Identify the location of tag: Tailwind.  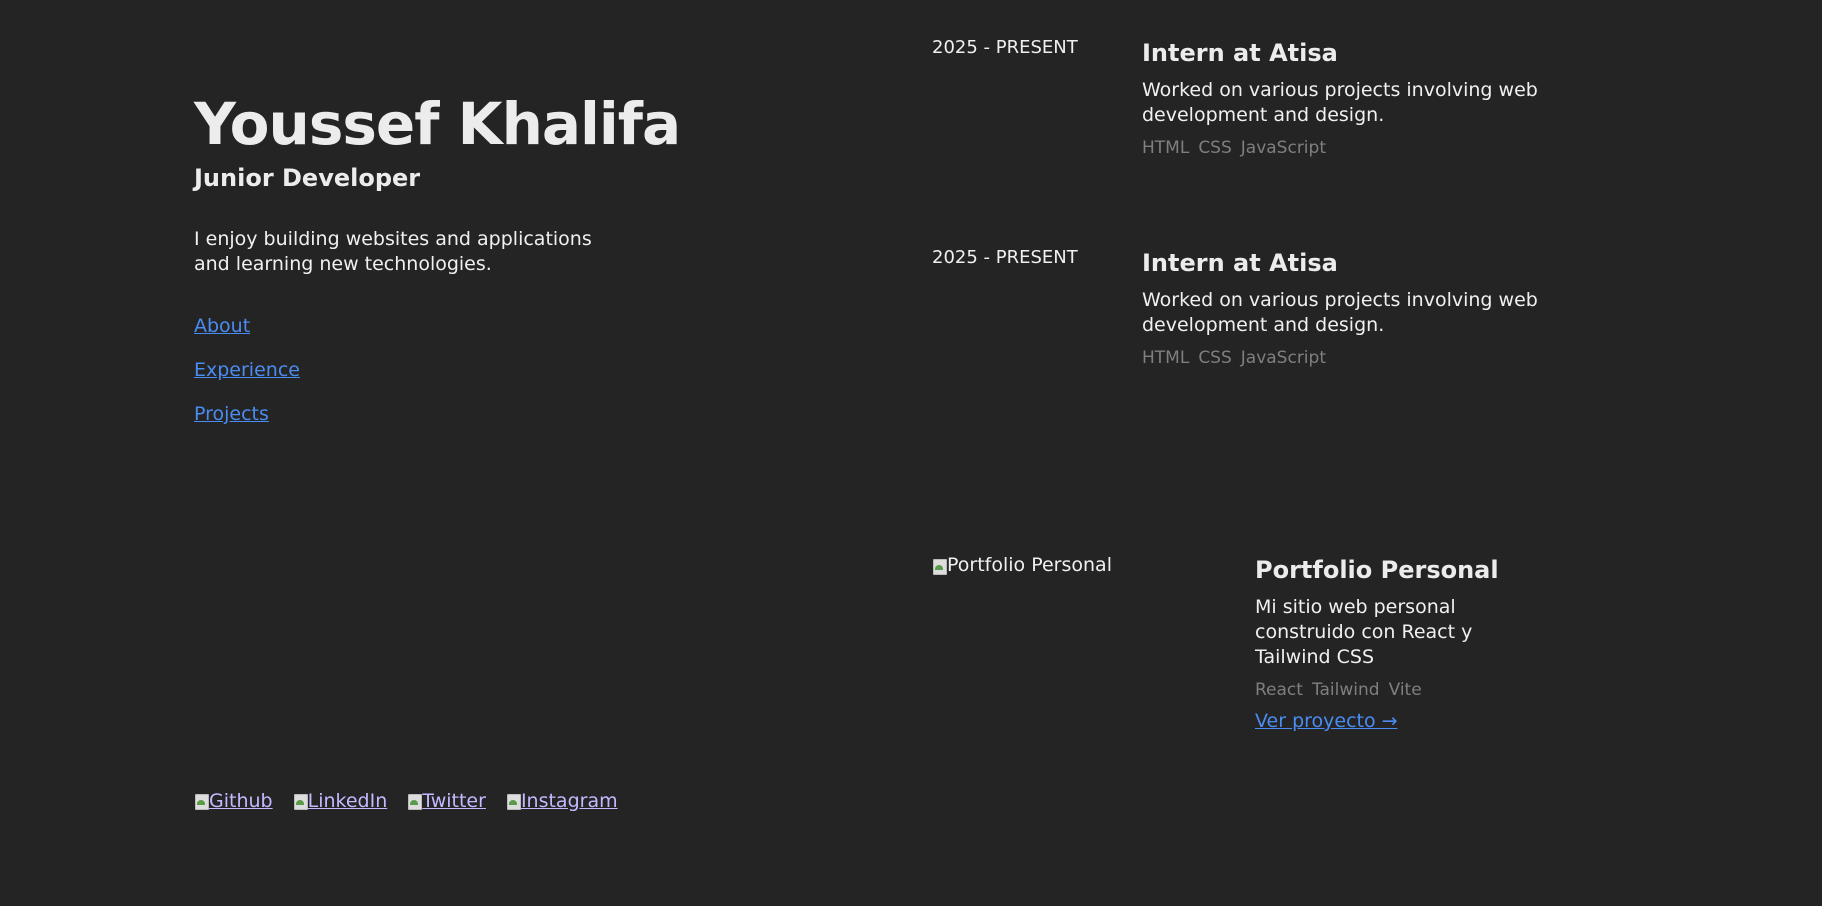
(1345, 690).